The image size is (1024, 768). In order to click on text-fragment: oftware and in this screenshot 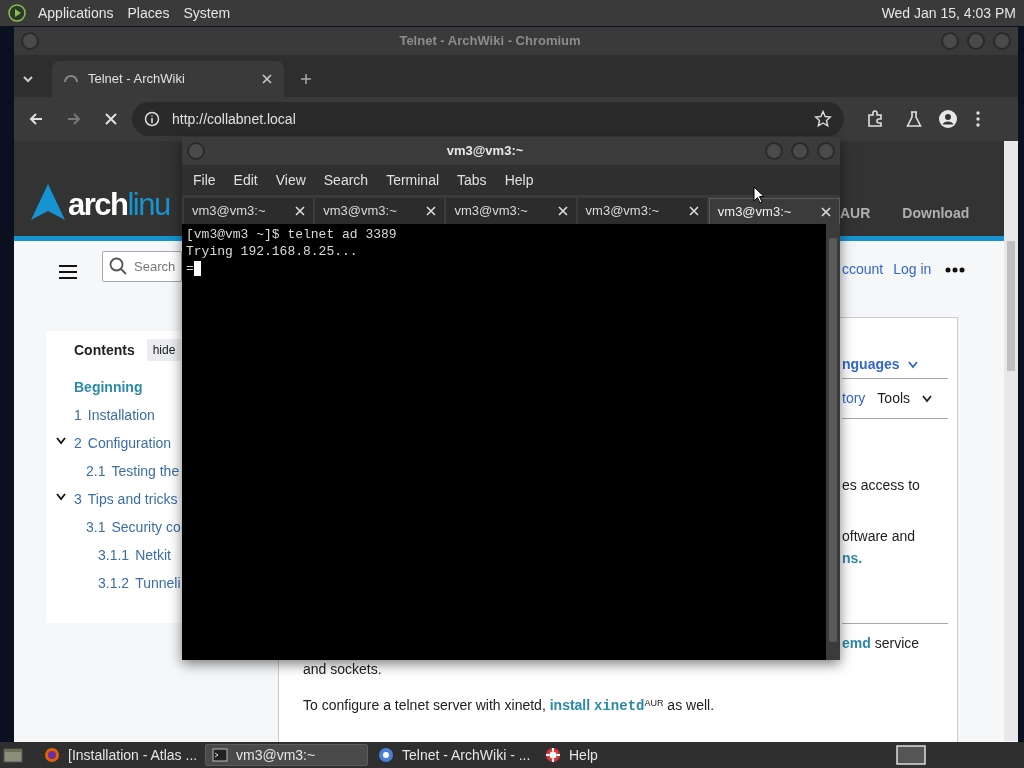, I will do `click(879, 536)`.